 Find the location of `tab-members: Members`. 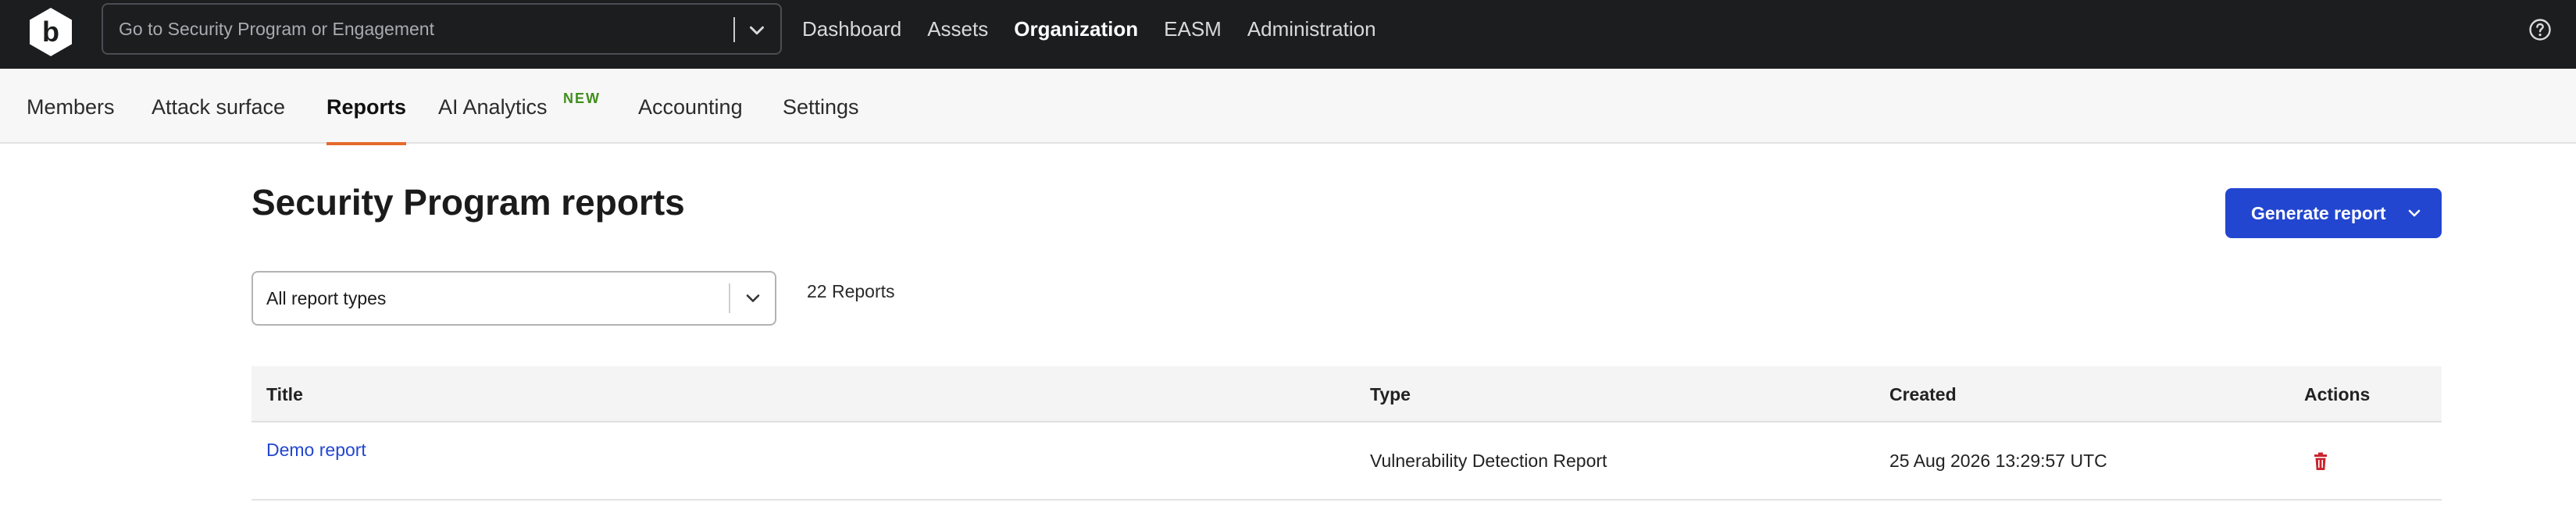

tab-members: Members is located at coordinates (71, 106).